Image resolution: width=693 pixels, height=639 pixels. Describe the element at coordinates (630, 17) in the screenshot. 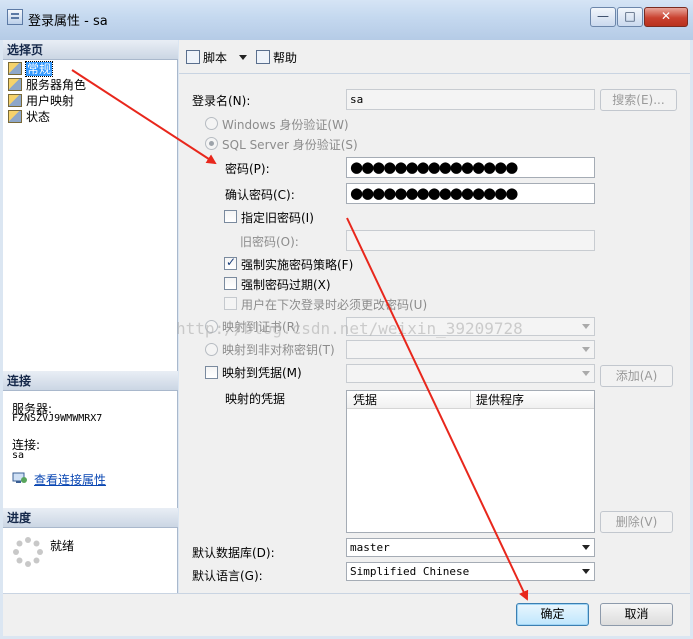

I see `maximize-button: □` at that location.